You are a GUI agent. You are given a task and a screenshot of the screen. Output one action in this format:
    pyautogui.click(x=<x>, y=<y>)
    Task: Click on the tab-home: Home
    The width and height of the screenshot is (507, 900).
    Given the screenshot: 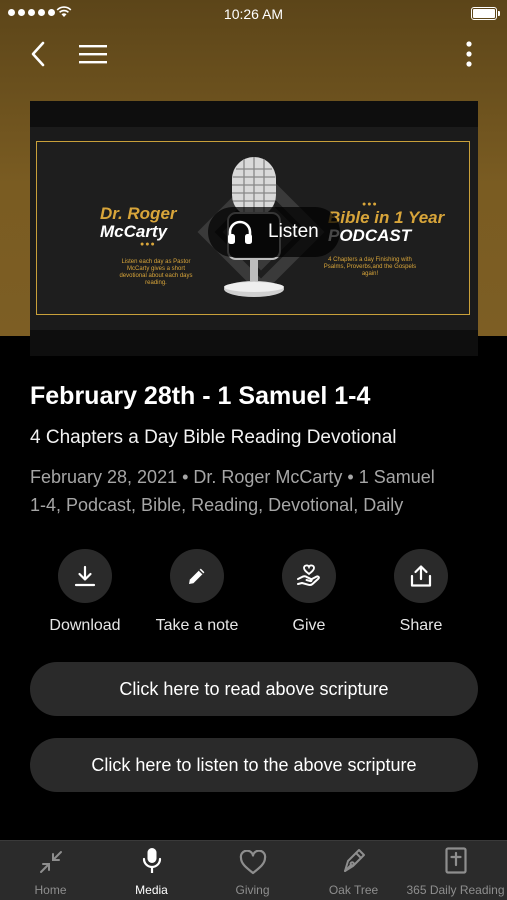 What is the action you would take?
    pyautogui.click(x=50, y=870)
    